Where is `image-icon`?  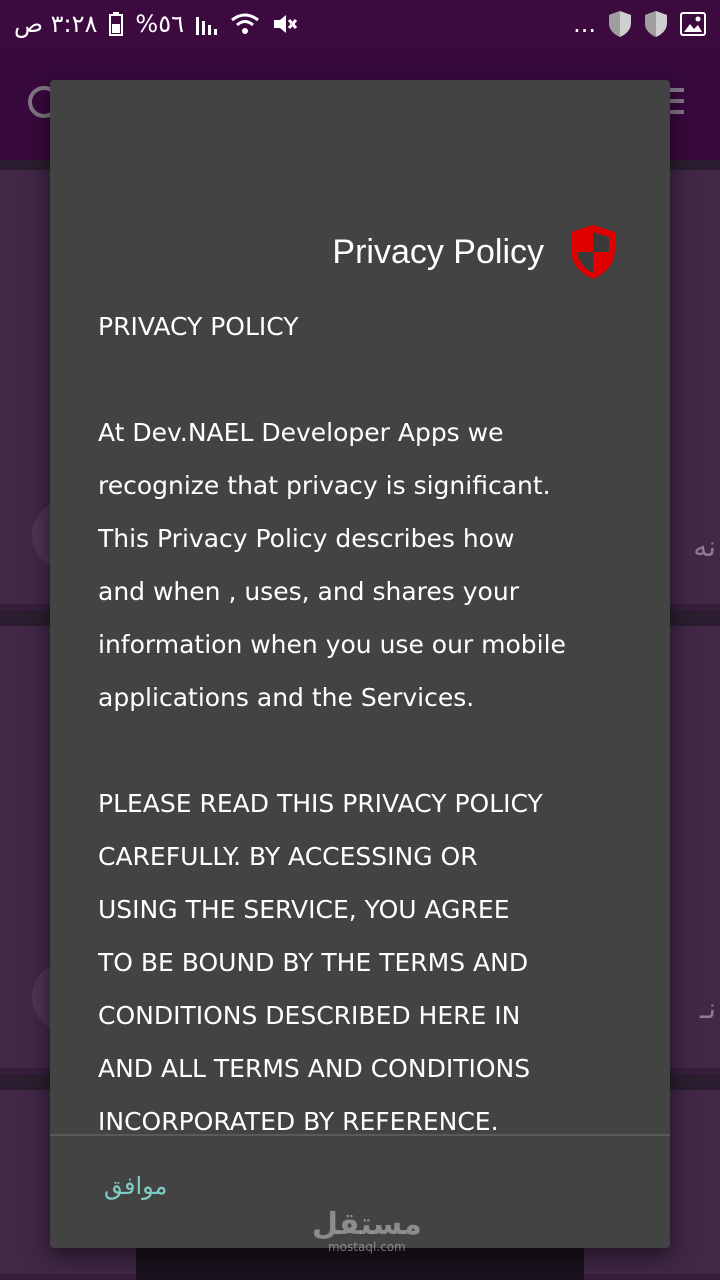 image-icon is located at coordinates (693, 24).